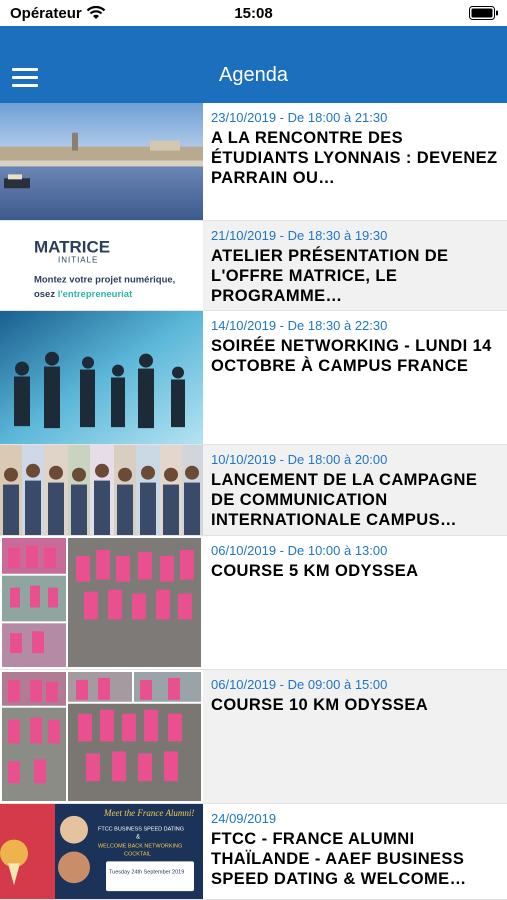 This screenshot has width=507, height=900. Describe the element at coordinates (137, 854) in the screenshot. I see `ftcc-line4: COCKTAIL` at that location.